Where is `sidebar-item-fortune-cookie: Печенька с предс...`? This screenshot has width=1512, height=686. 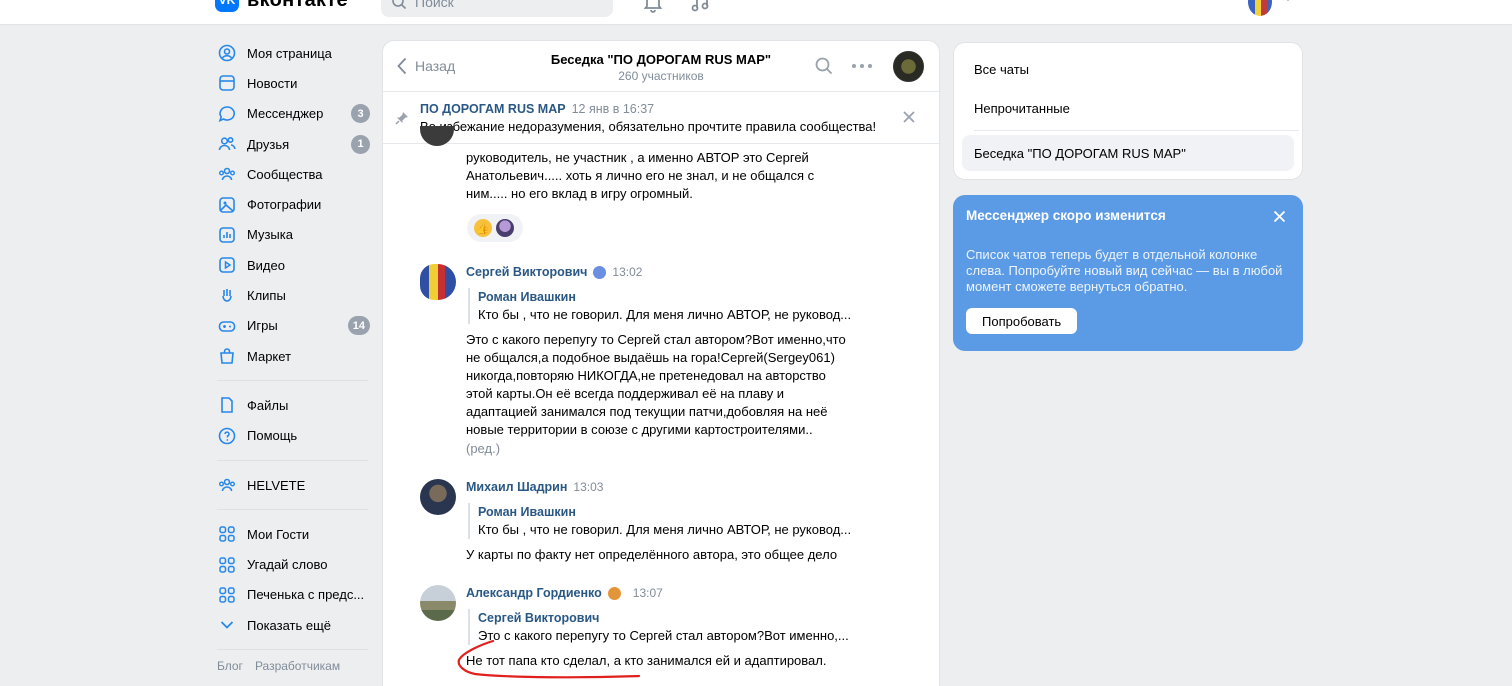
sidebar-item-fortune-cookie: Печенька с предс... is located at coordinates (292, 595).